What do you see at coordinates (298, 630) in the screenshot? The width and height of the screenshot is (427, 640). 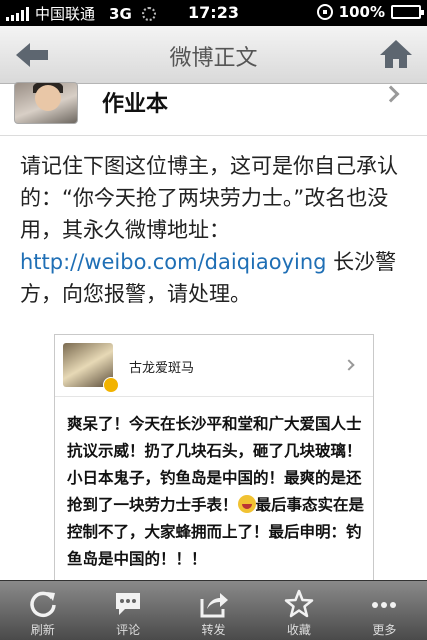 I see `favorite-label: 收藏` at bounding box center [298, 630].